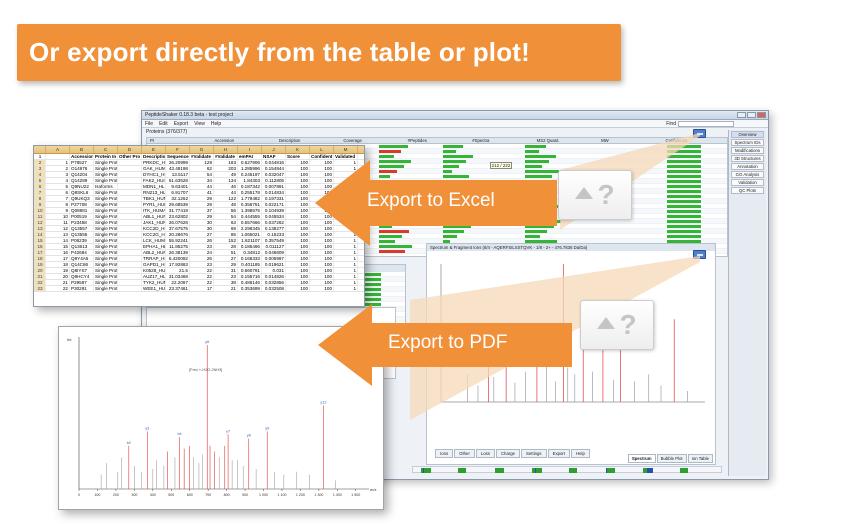 This screenshot has width=867, height=524. I want to click on excel-cell: Q8SKL6, so click(82, 192).